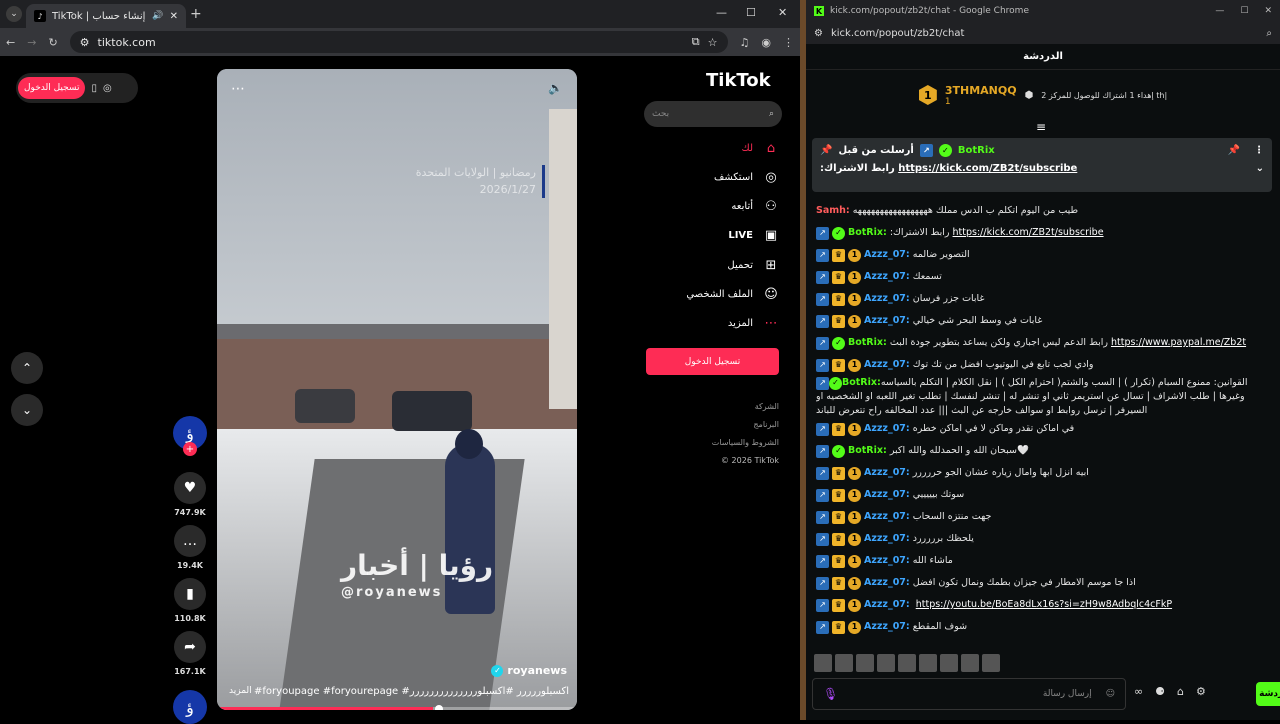 The image size is (1280, 724). What do you see at coordinates (830, 694) in the screenshot?
I see `mic-icon: 🎙` at bounding box center [830, 694].